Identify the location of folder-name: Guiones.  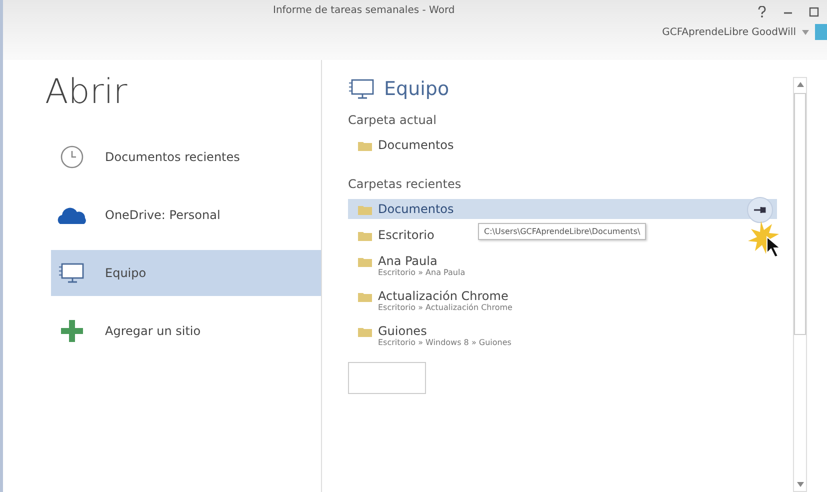
(403, 331).